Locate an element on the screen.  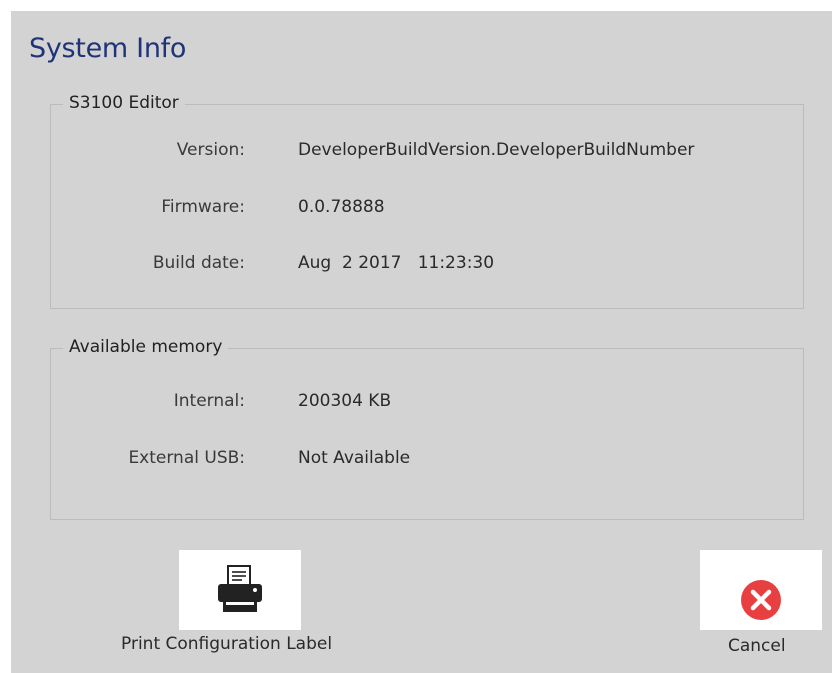
external-usb-label: External USB: is located at coordinates (186, 458).